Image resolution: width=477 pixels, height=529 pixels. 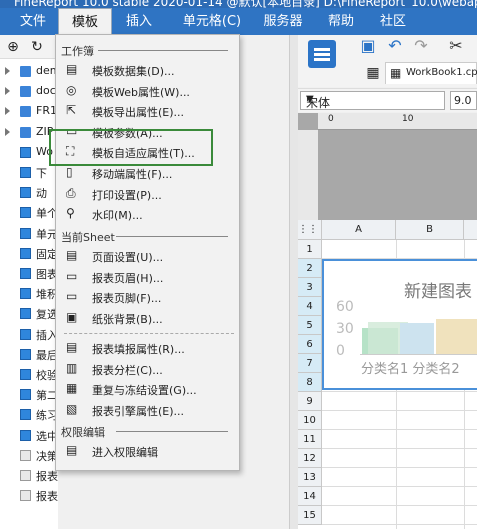 What do you see at coordinates (29, 436) in the screenshot?
I see `tree-item: 选中` at bounding box center [29, 436].